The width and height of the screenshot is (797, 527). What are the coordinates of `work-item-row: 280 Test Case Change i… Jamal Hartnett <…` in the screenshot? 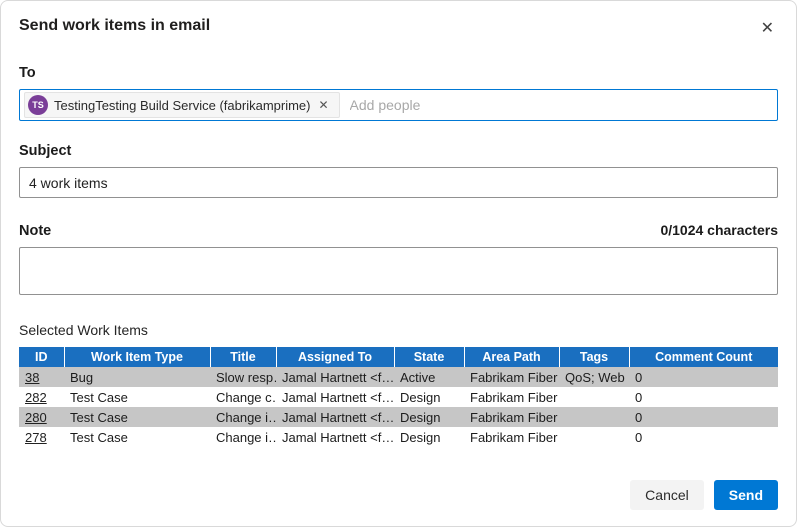 It's located at (398, 417).